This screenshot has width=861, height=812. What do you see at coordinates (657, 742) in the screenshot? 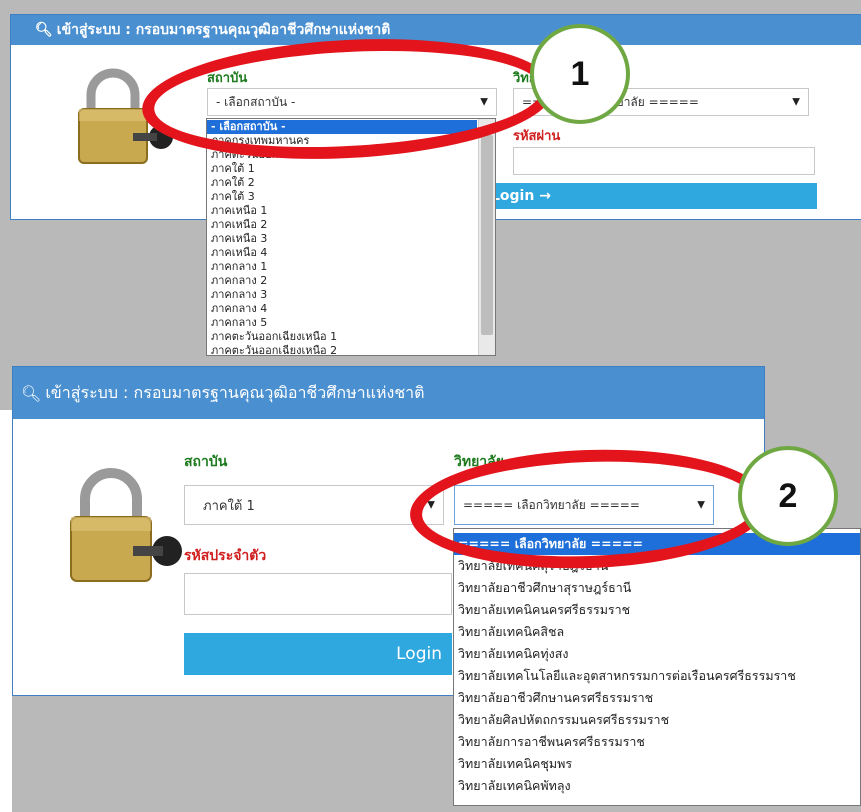
I see `college-option: วิทยาลัยการอาชีพนครศรีธรรมราช` at bounding box center [657, 742].